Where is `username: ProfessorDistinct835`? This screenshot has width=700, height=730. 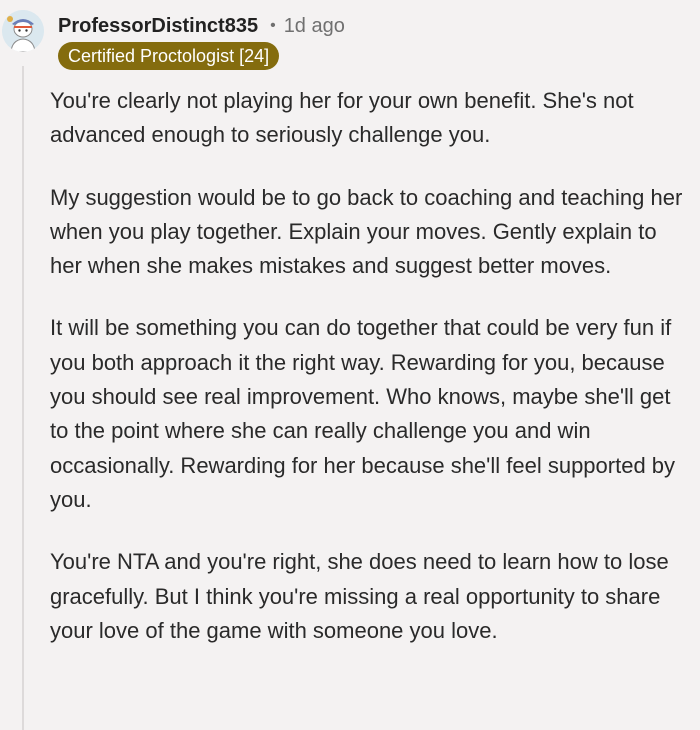
username: ProfessorDistinct835 is located at coordinates (158, 26).